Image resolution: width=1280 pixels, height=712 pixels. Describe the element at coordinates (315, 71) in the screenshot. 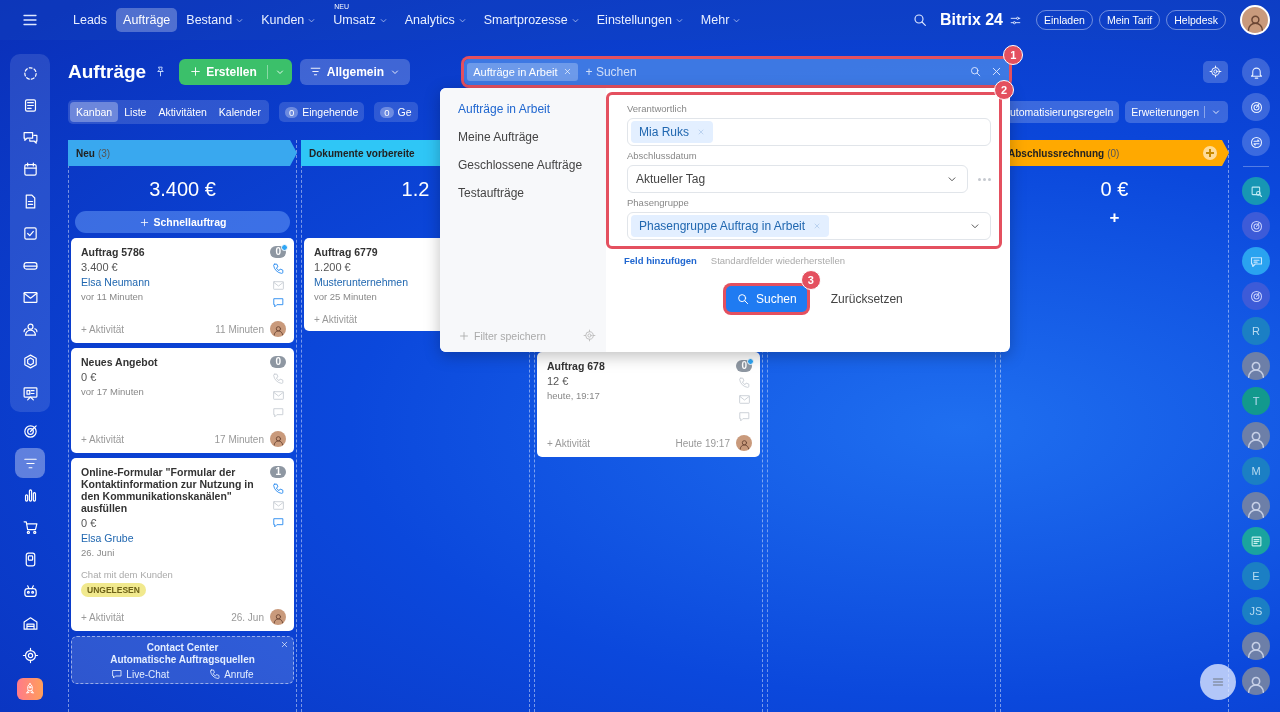

I see `filter-icon` at that location.